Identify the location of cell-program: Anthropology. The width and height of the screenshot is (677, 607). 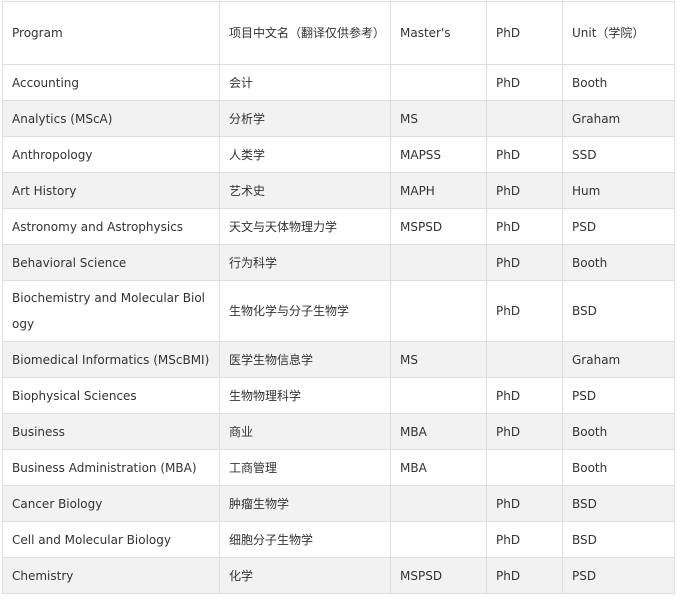
(111, 154).